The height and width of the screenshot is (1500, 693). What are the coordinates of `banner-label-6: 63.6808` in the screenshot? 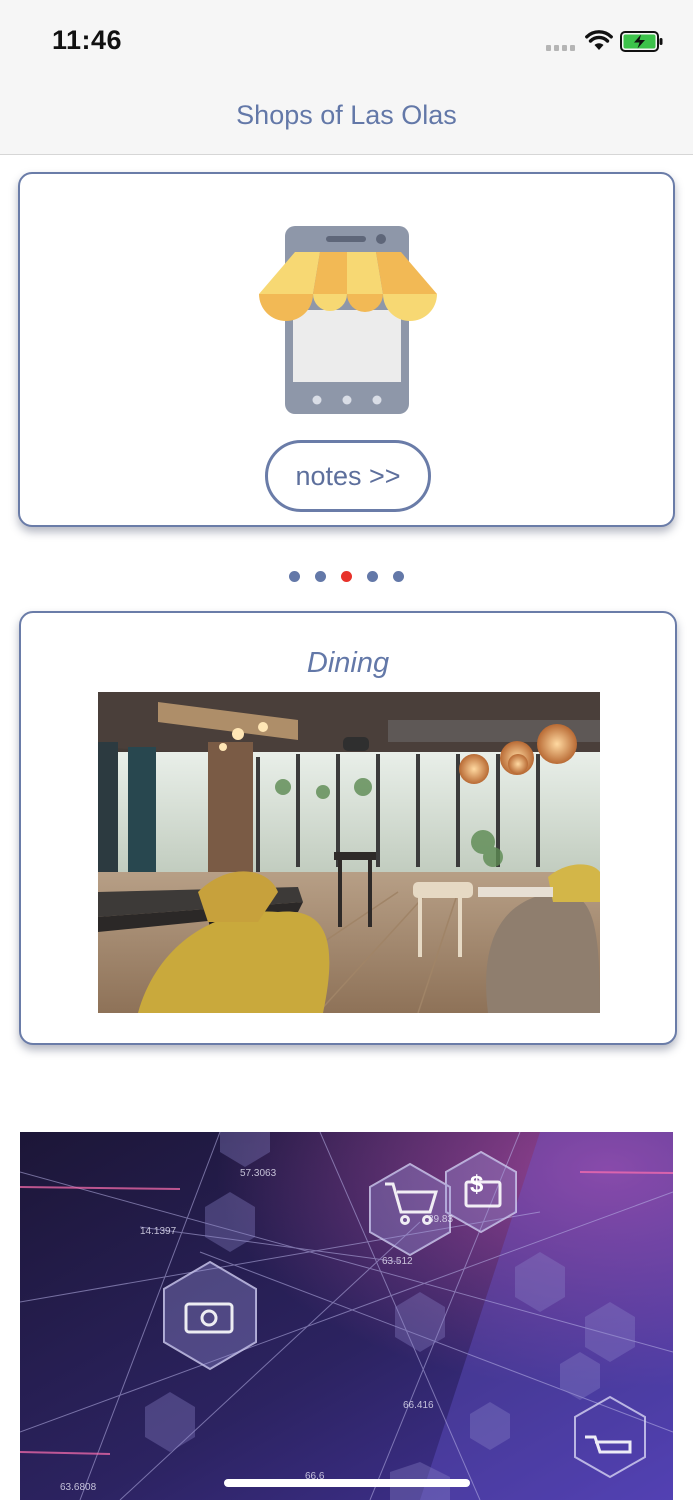 It's located at (78, 1487).